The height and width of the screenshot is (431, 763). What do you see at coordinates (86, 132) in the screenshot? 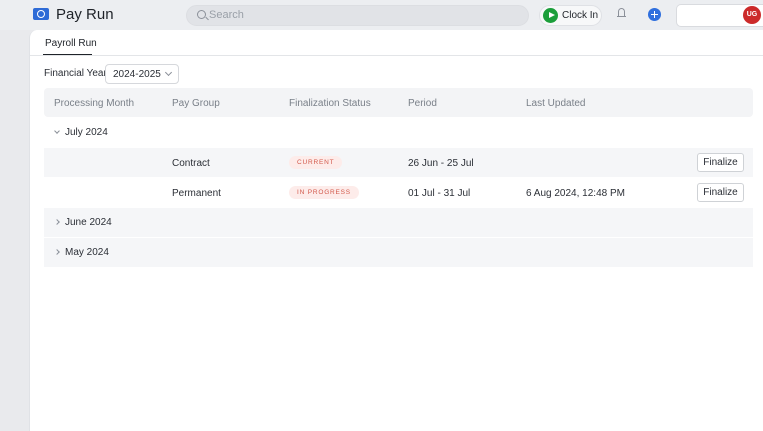
I see `group-month: July 2024` at bounding box center [86, 132].